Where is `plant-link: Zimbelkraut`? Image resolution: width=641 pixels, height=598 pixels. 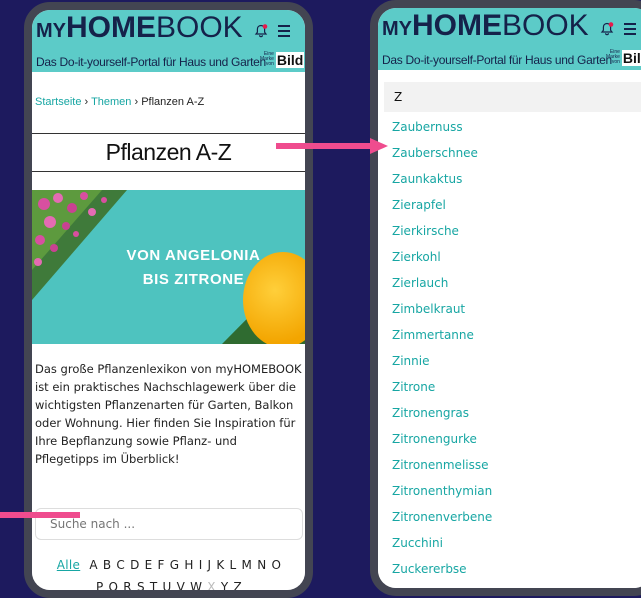 plant-link: Zimbelkraut is located at coordinates (442, 309).